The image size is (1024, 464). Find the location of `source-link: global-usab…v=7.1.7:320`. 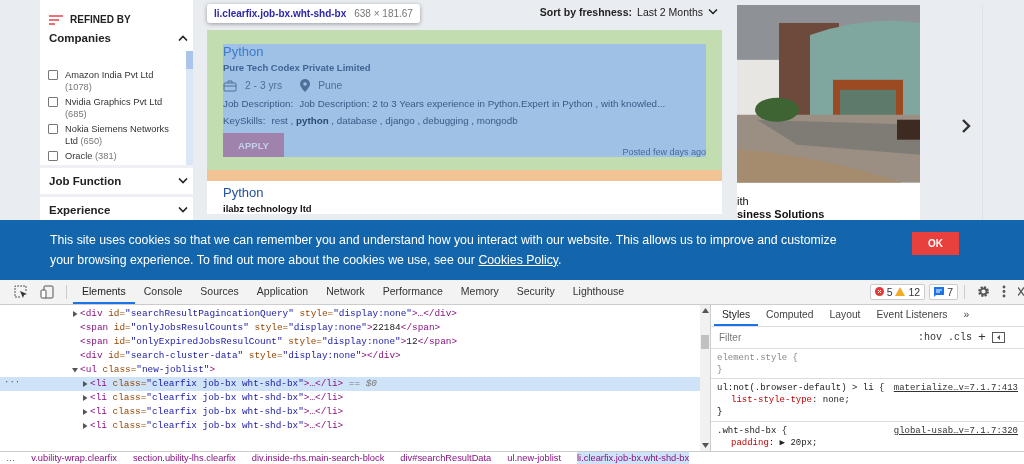

source-link: global-usab…v=7.1.7:320 is located at coordinates (955, 430).